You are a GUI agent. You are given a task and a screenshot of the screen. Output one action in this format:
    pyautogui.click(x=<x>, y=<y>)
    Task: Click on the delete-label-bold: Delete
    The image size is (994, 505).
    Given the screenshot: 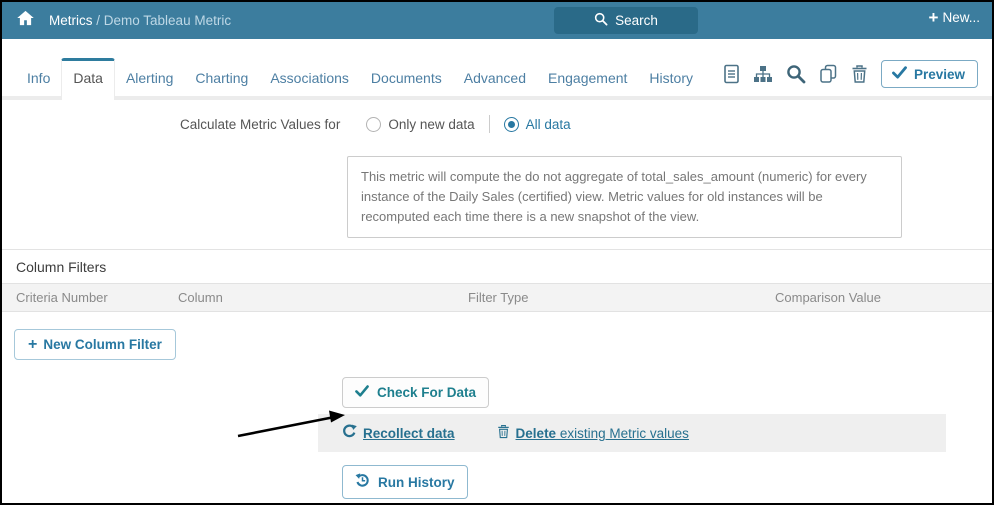 What is the action you would take?
    pyautogui.click(x=536, y=433)
    